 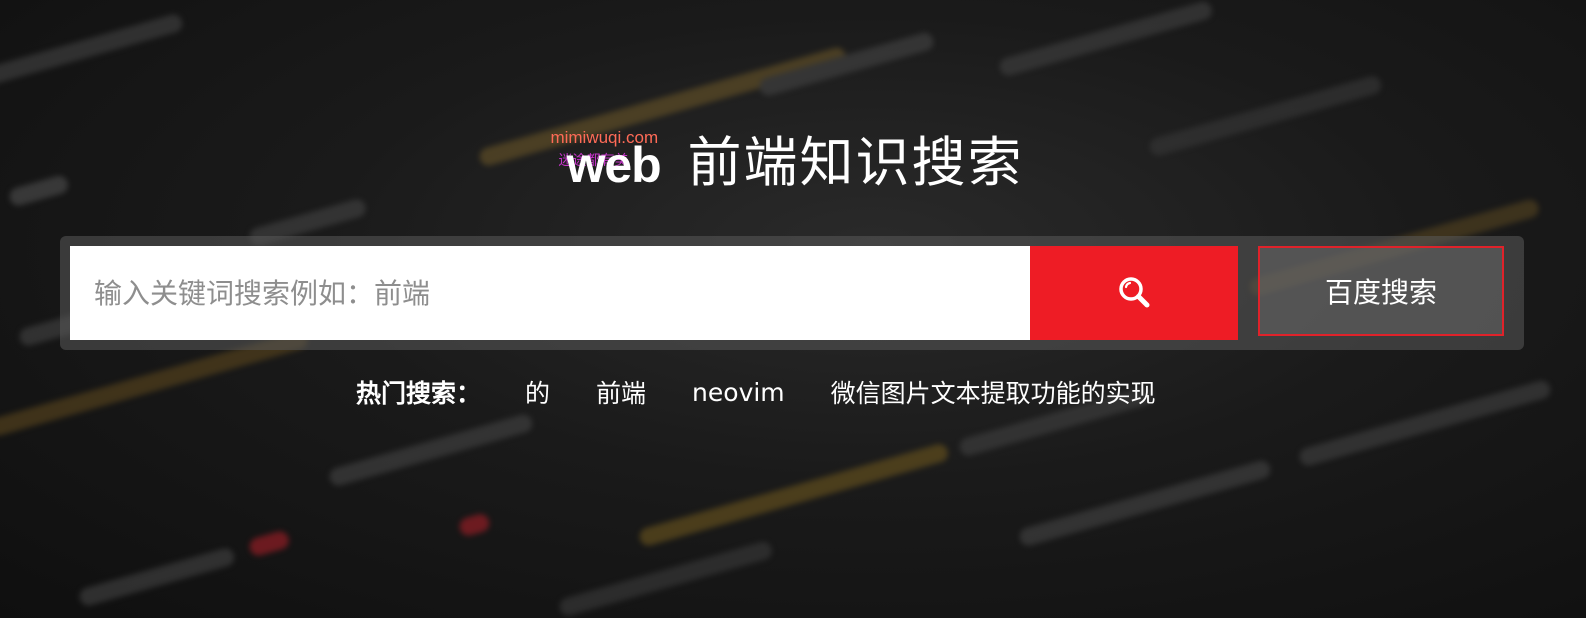 What do you see at coordinates (621, 392) in the screenshot?
I see `hot-search-link: 前端` at bounding box center [621, 392].